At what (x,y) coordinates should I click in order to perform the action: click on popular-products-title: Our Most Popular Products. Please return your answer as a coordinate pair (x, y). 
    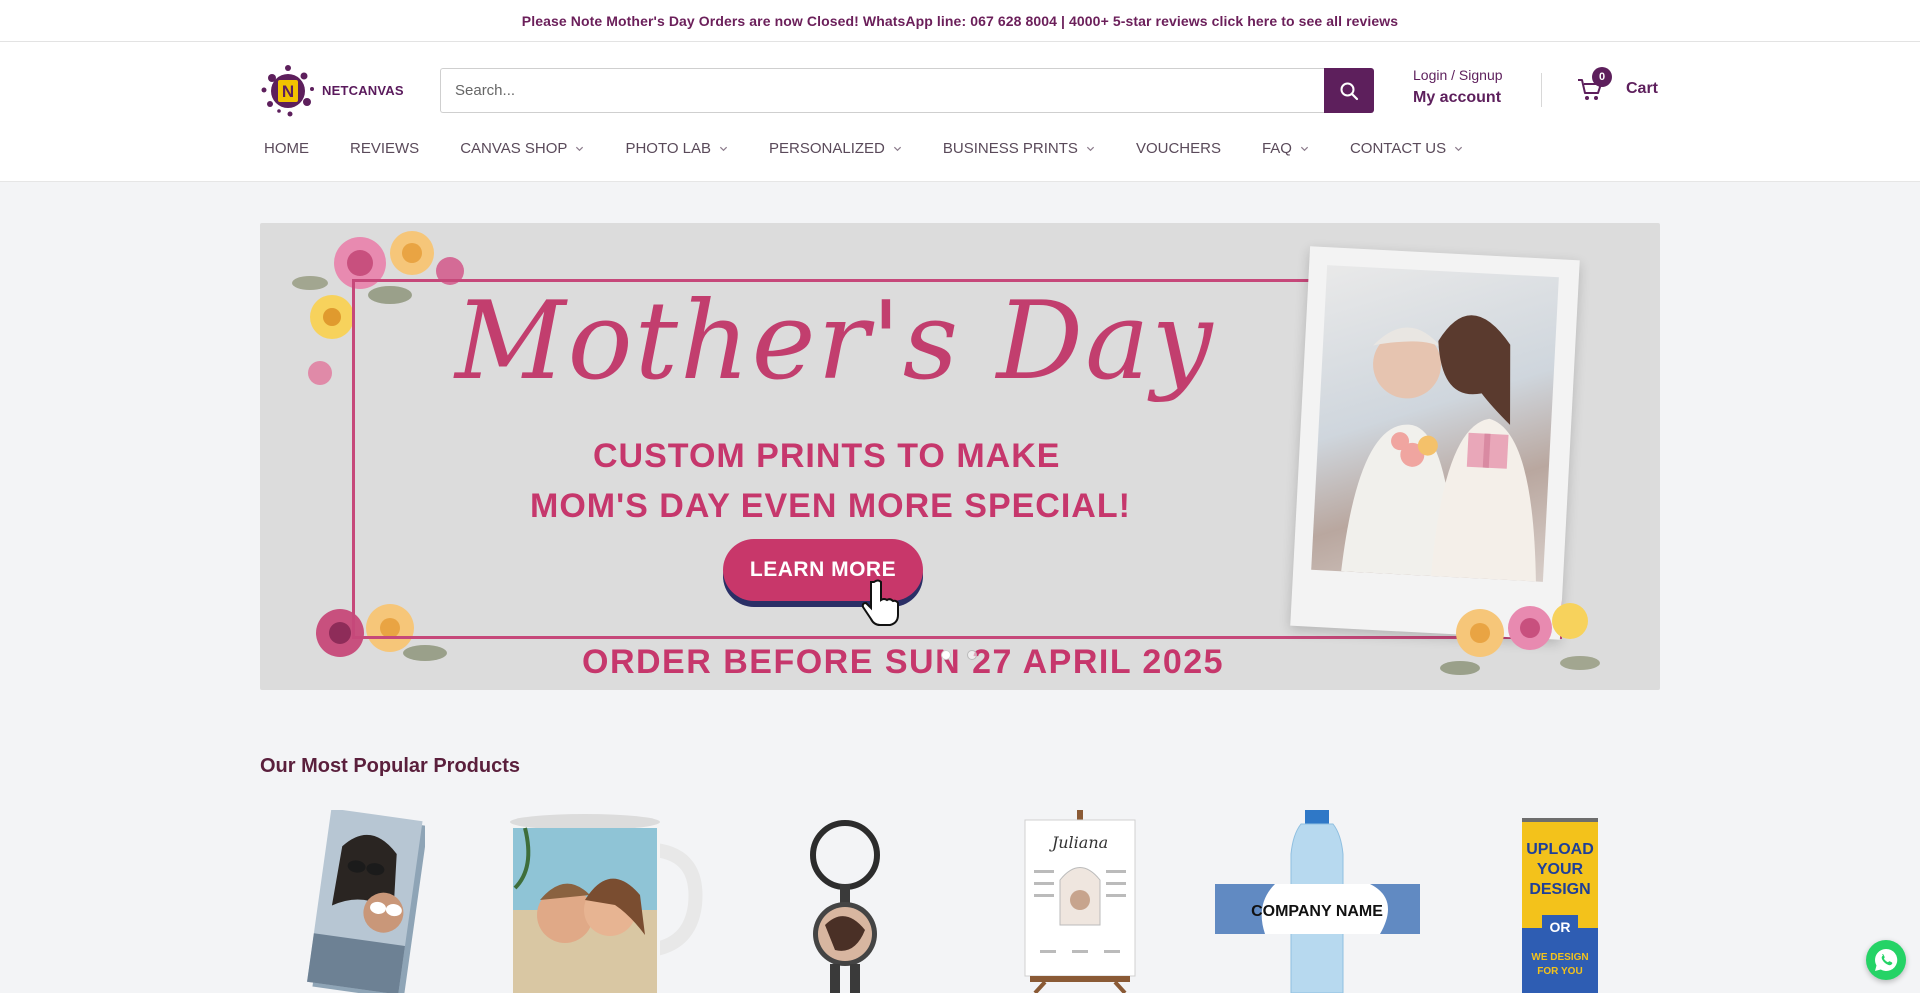
    Looking at the image, I should click on (390, 766).